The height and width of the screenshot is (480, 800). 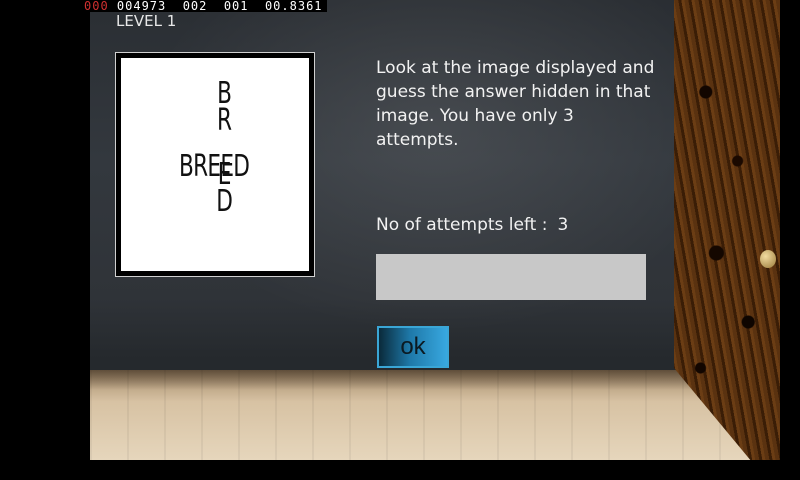 I want to click on debug-hud: 000 004973 002 001 00.8361, so click(x=203, y=6).